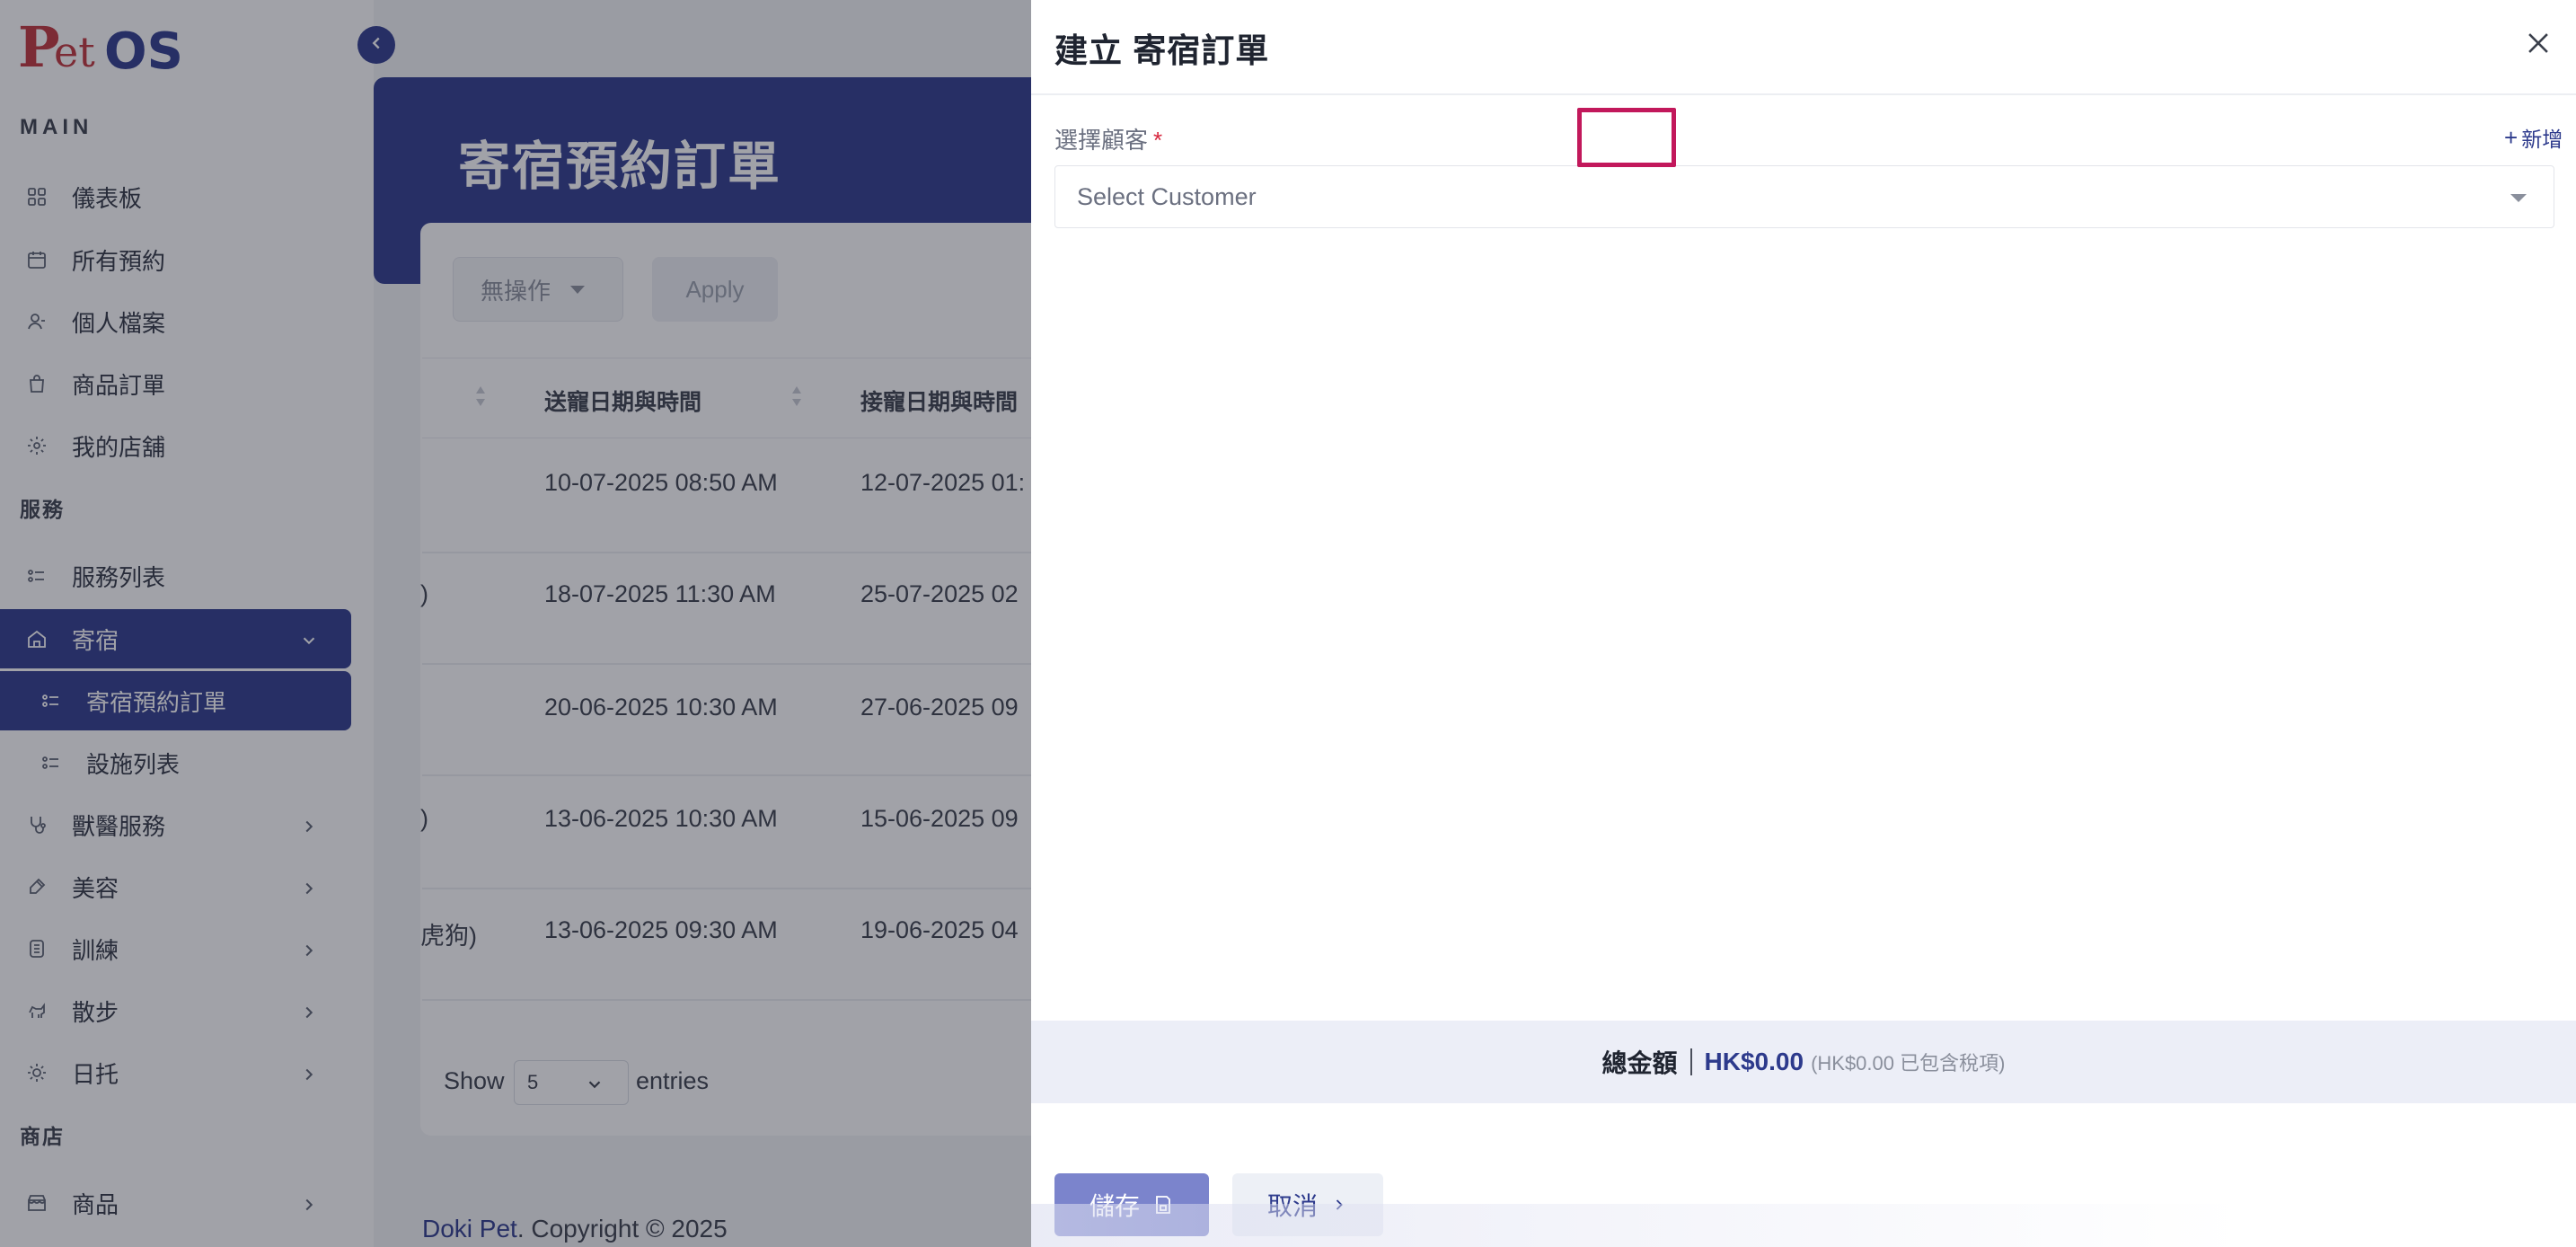  What do you see at coordinates (2511, 137) in the screenshot?
I see `plus-icon: +` at bounding box center [2511, 137].